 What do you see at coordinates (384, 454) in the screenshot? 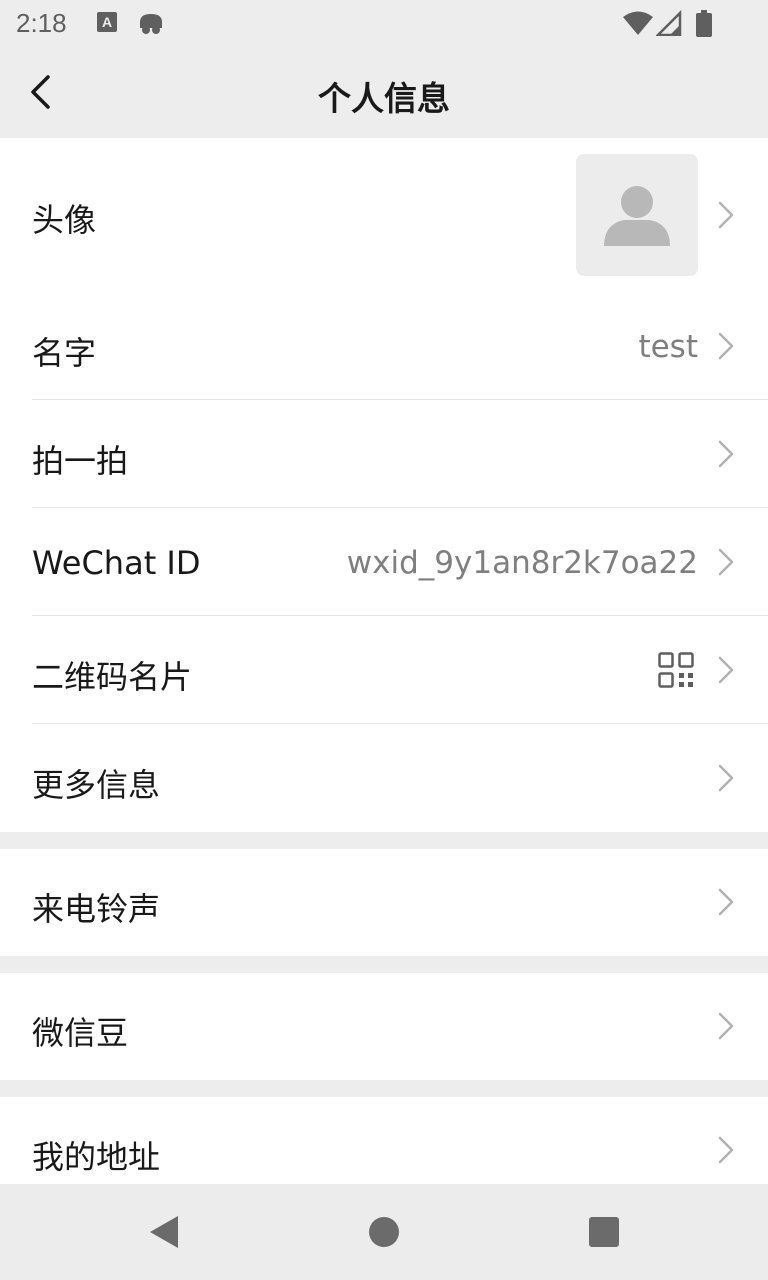
I see `pat-row: 拍一拍` at bounding box center [384, 454].